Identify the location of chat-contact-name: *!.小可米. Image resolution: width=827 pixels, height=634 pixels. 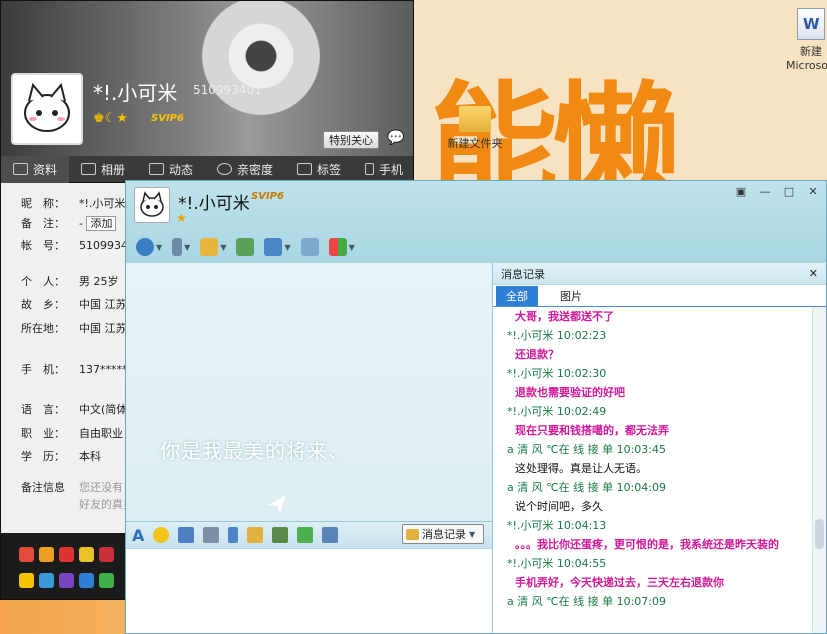
(214, 204).